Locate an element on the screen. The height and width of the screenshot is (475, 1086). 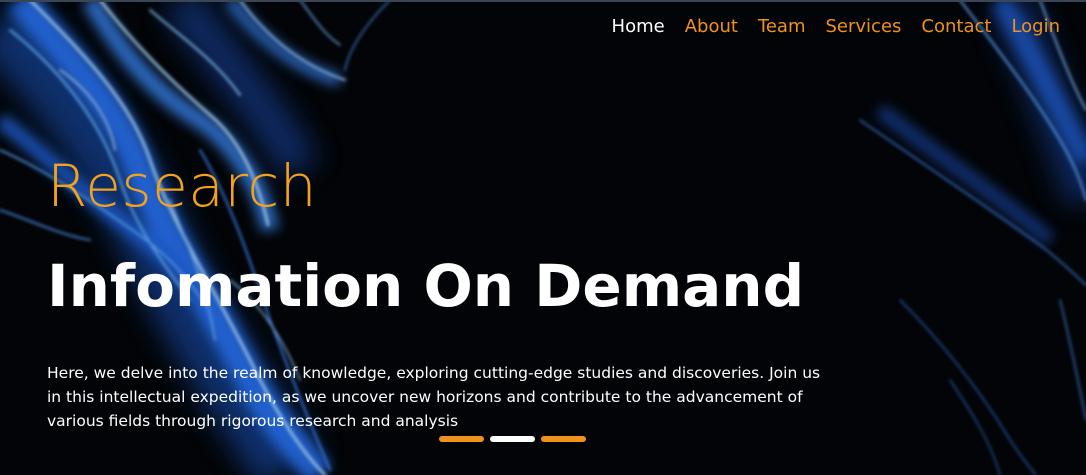
hero-headline: Infomation On Demand is located at coordinates (426, 286).